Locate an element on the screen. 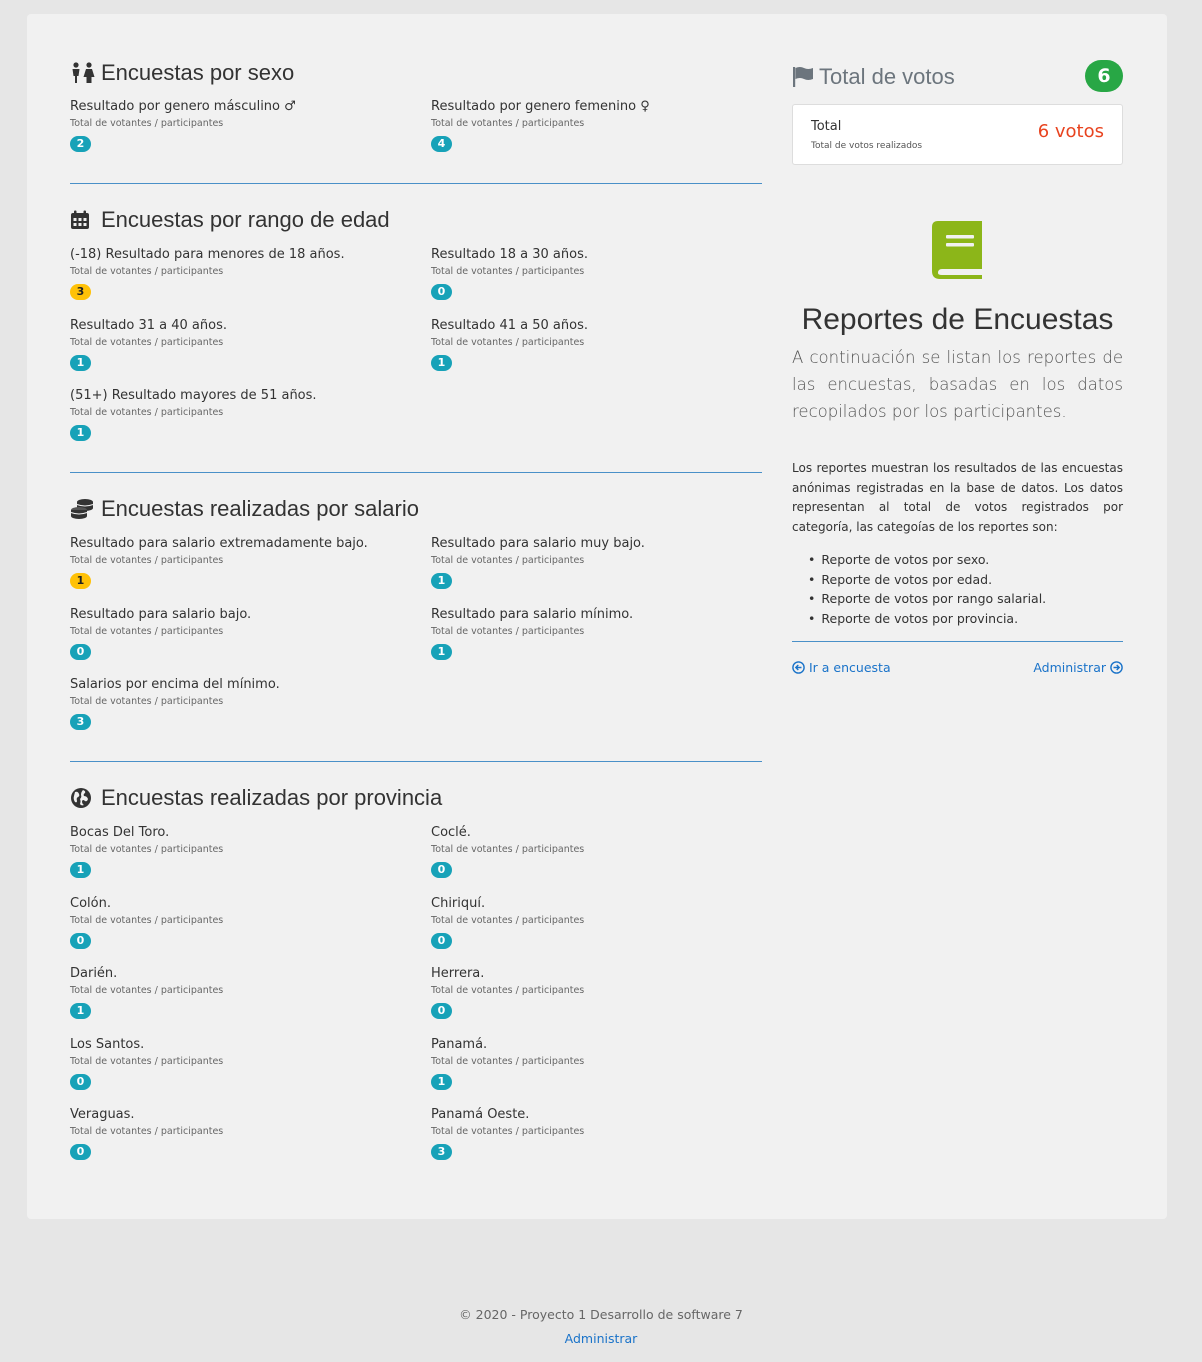 This screenshot has width=1202, height=1362. result-label: Bocas Del Toro. is located at coordinates (120, 832).